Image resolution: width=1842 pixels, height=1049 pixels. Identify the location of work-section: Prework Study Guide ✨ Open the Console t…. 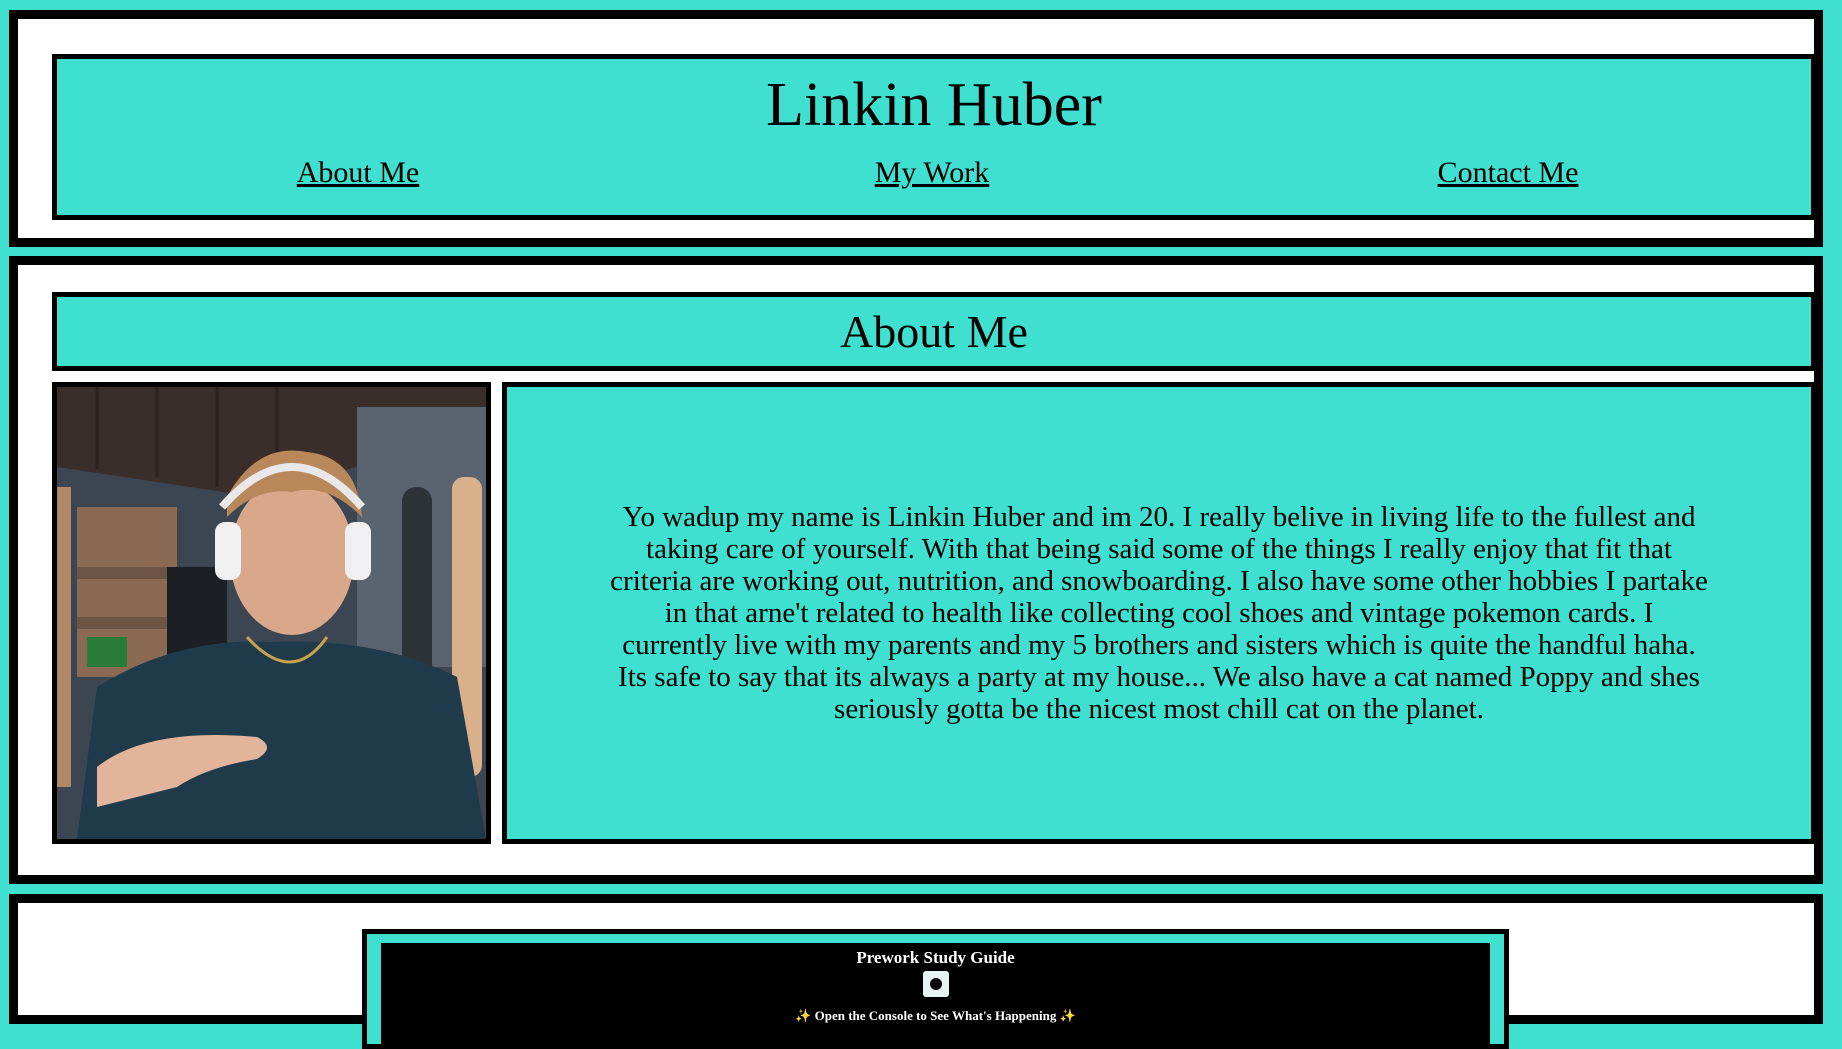
(916, 971).